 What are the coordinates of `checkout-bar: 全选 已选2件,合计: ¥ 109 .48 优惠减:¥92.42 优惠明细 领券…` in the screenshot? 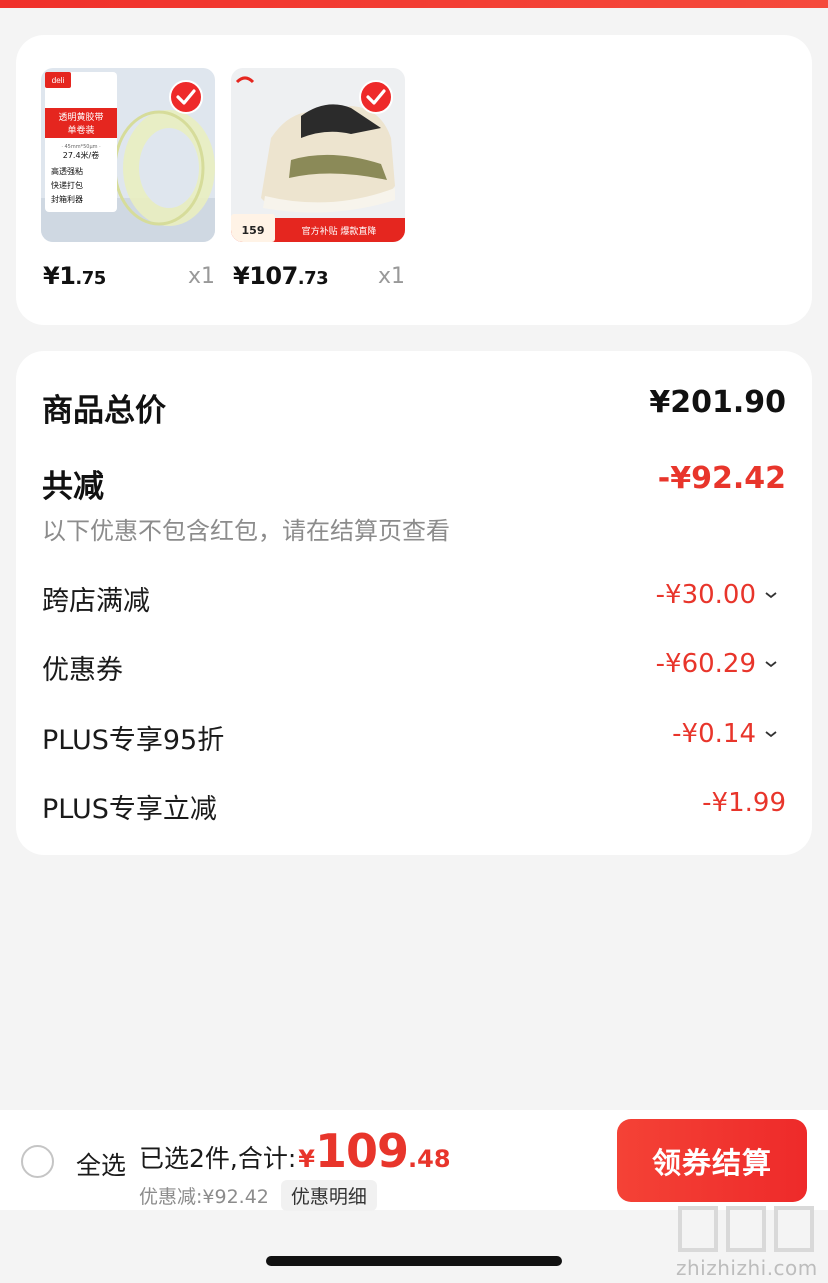 It's located at (414, 1160).